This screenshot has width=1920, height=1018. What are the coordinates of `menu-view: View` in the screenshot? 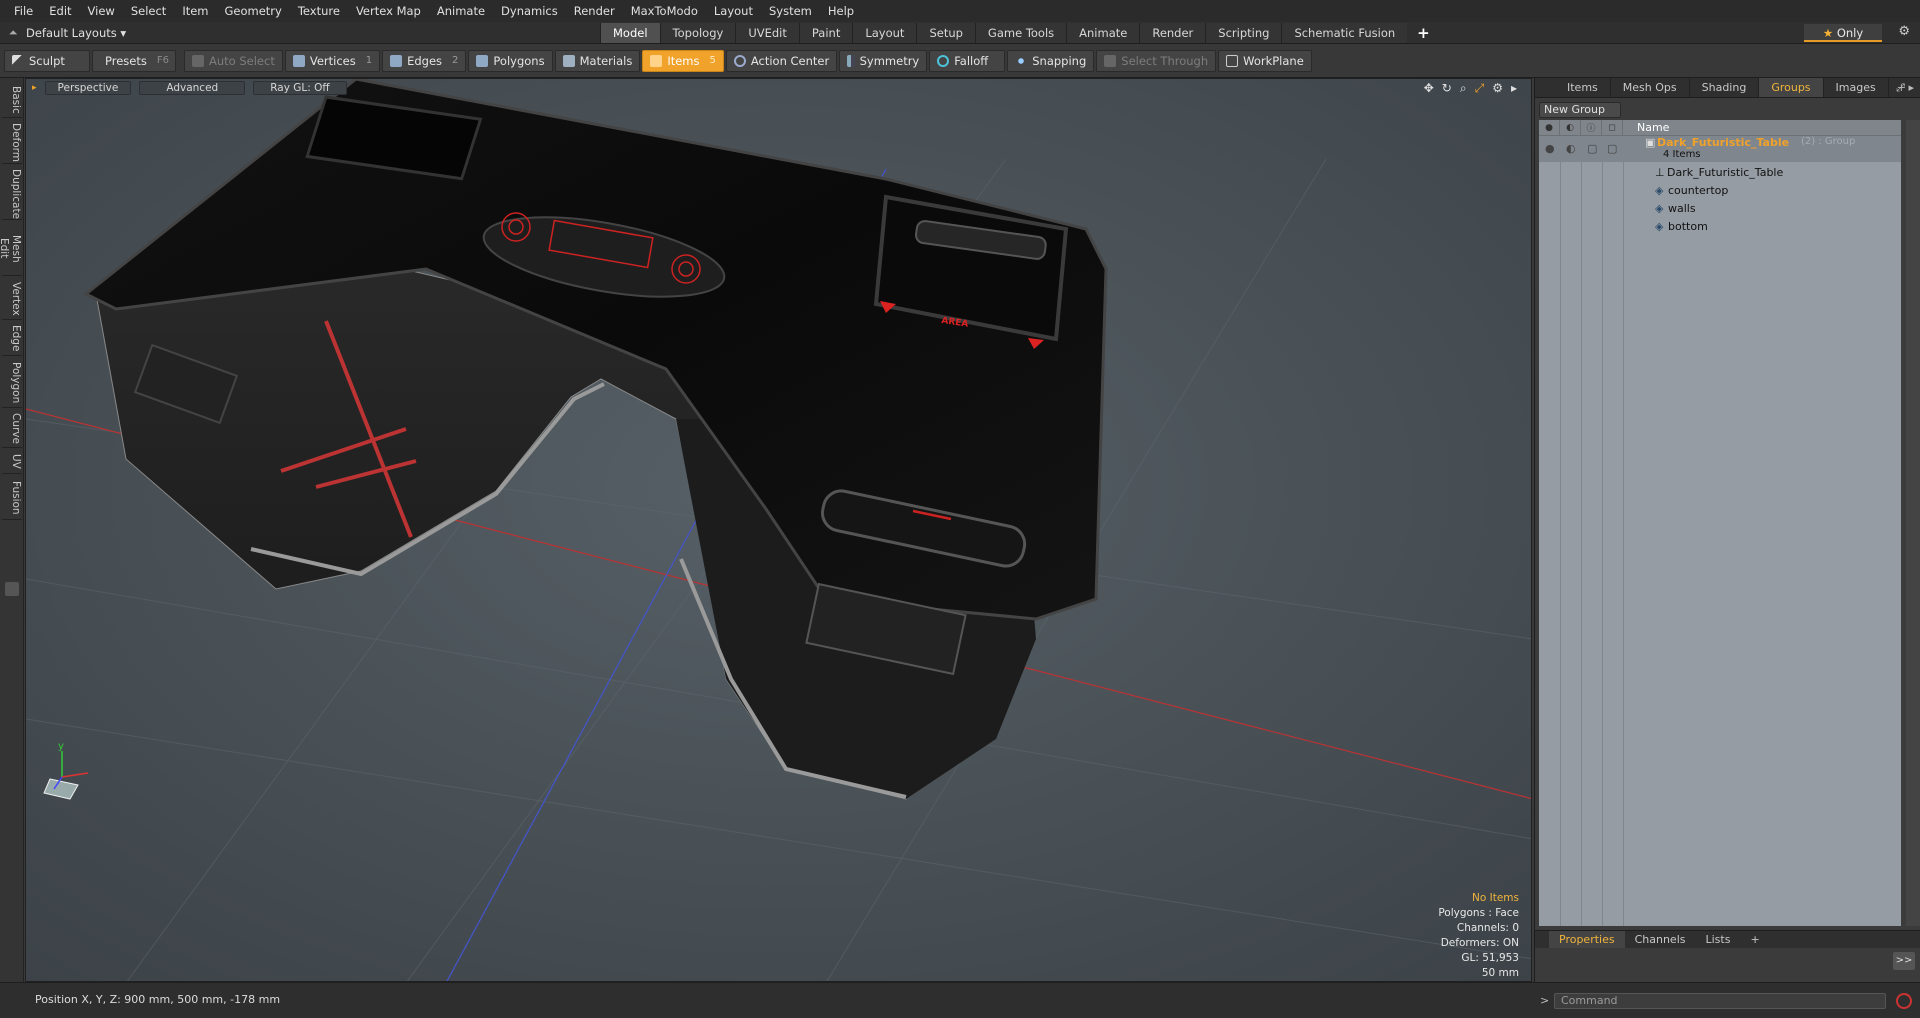 It's located at (101, 11).